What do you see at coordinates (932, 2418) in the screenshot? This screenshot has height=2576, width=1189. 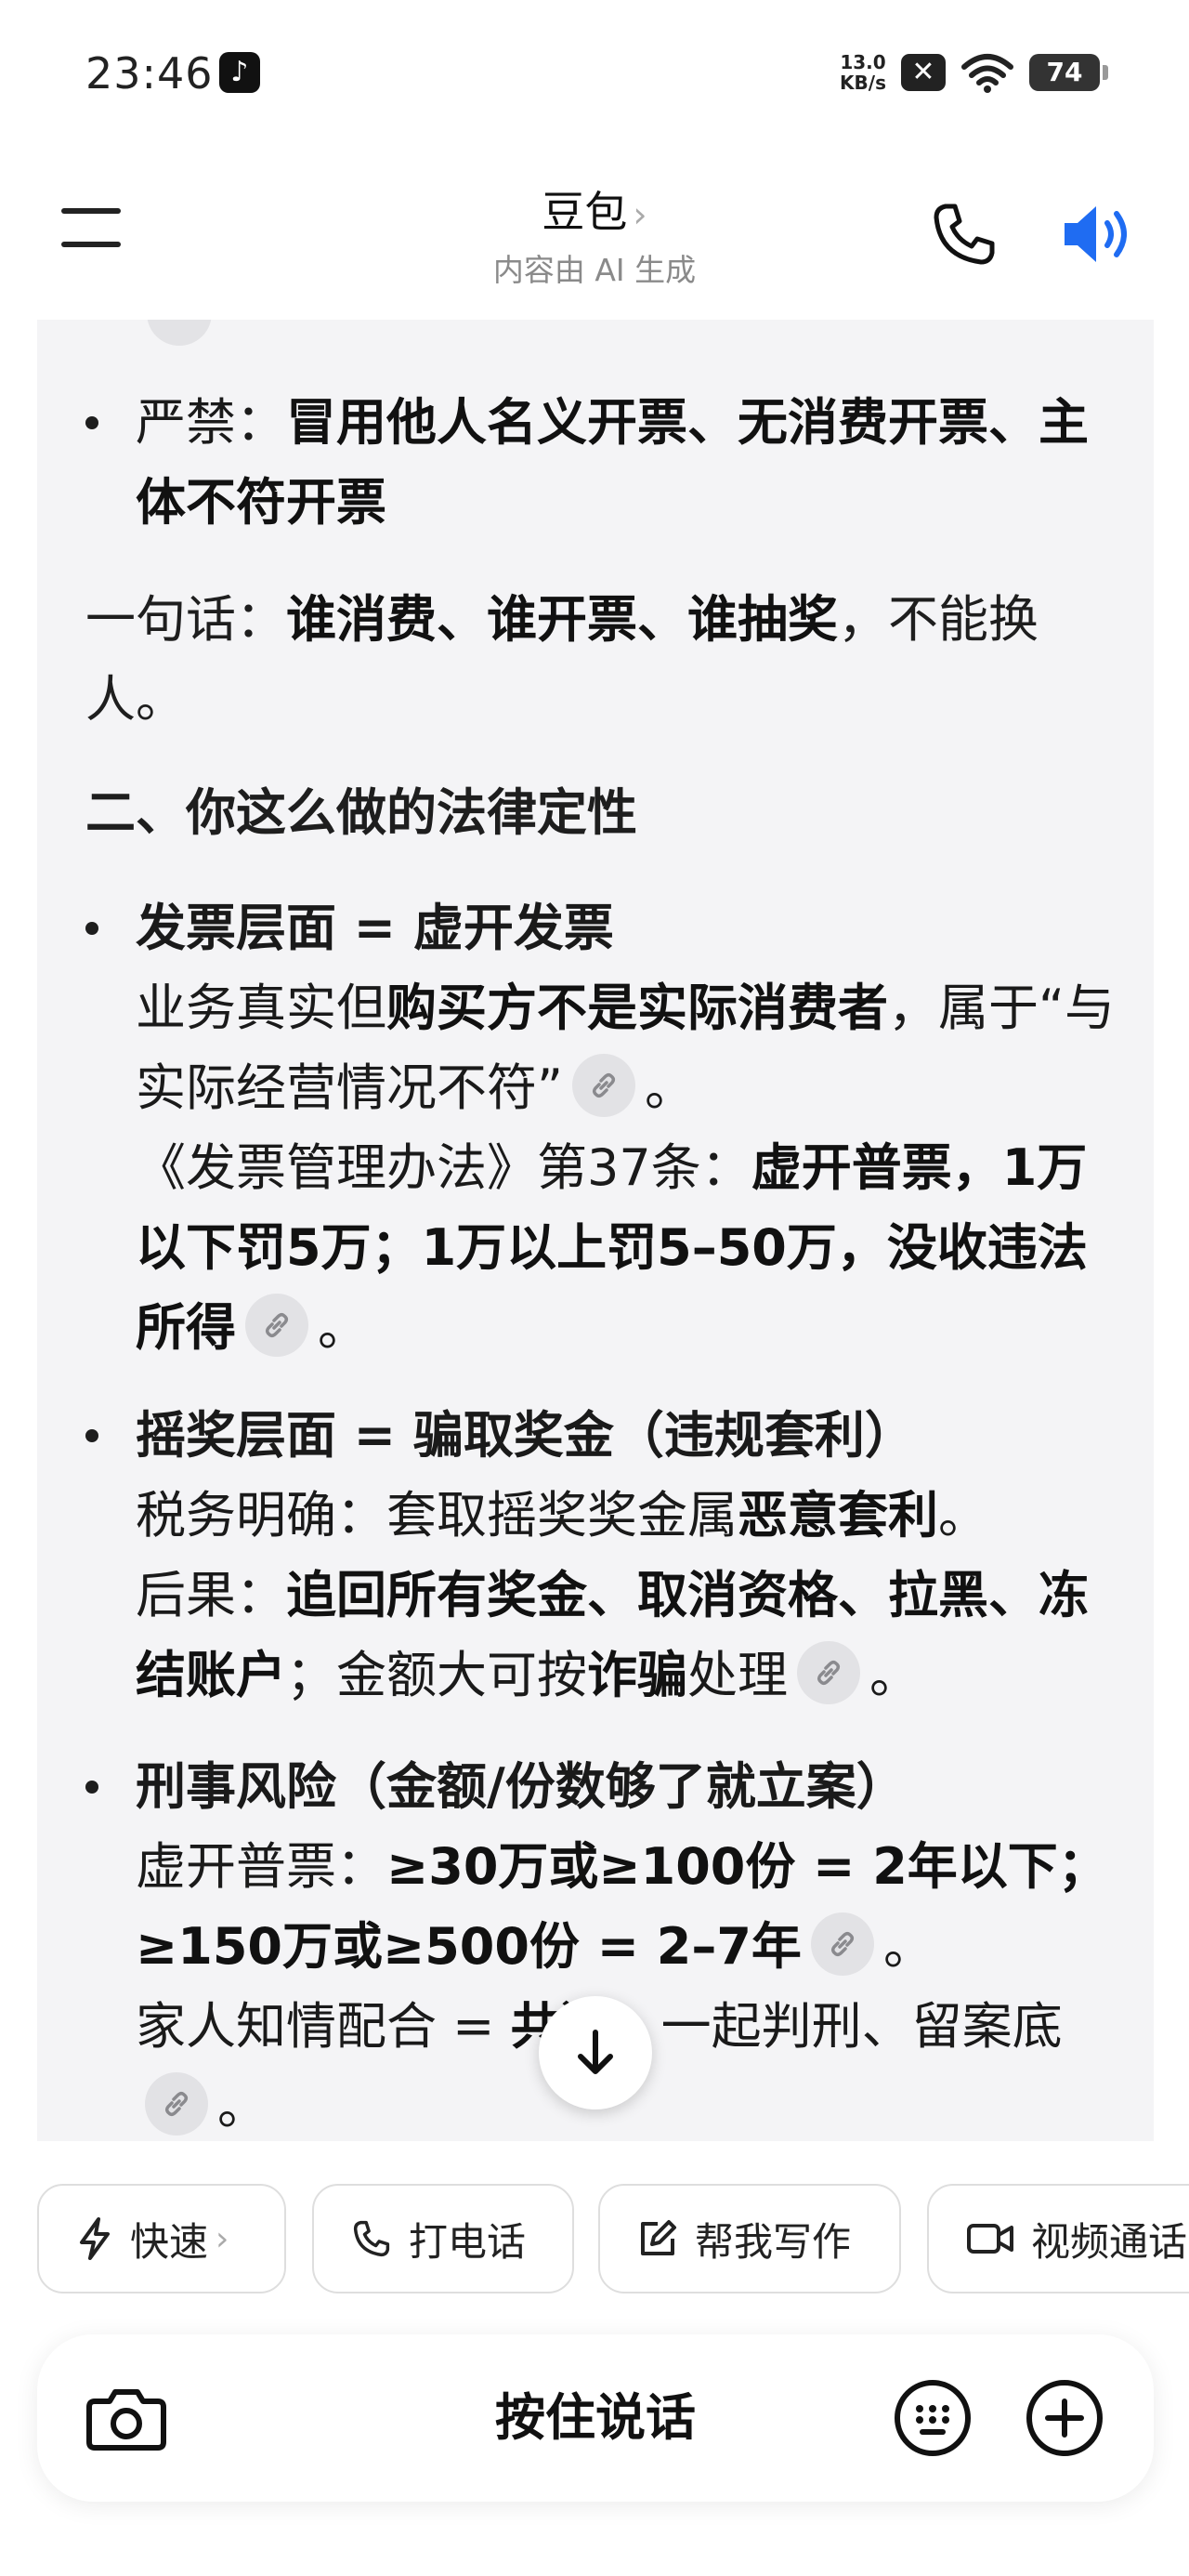 I see `keyboard-icon` at bounding box center [932, 2418].